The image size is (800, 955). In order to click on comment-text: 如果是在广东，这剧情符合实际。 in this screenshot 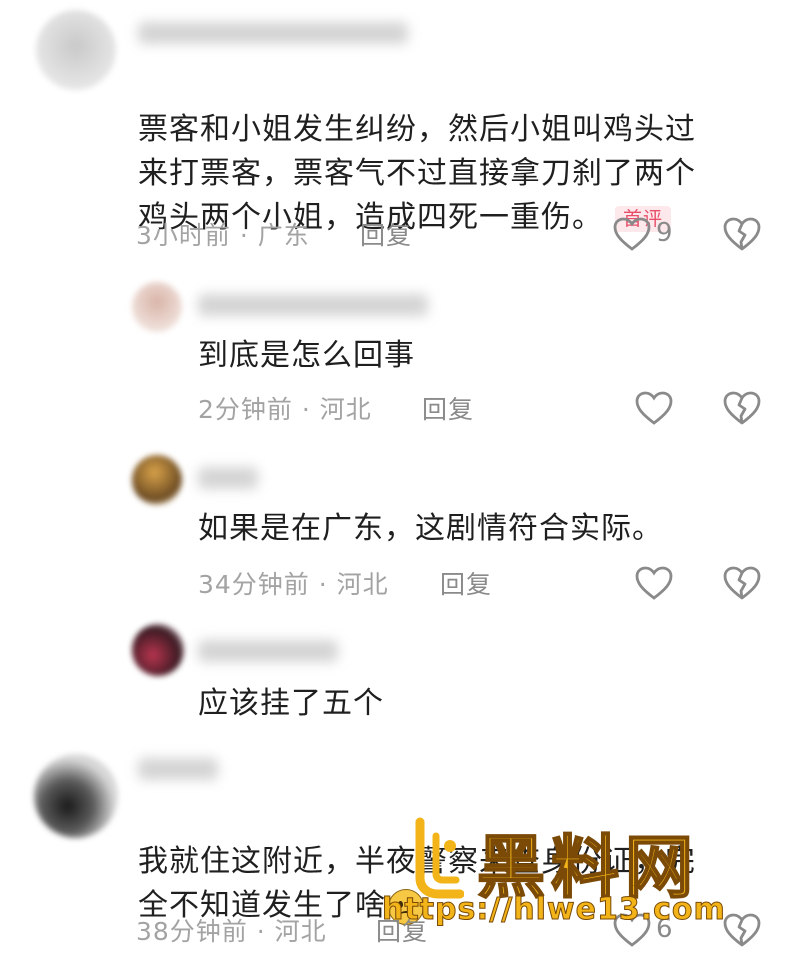, I will do `click(430, 528)`.